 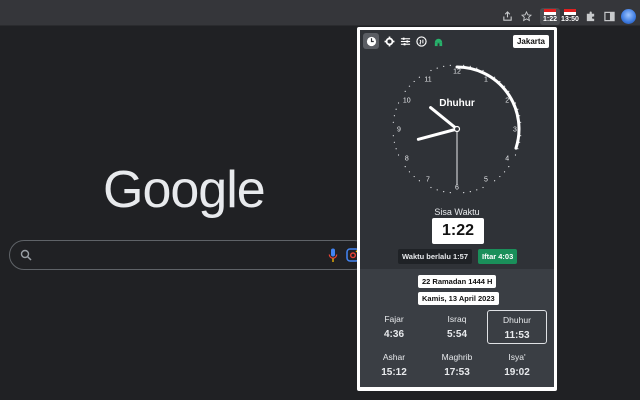 I want to click on clock-number: 10, so click(x=407, y=101).